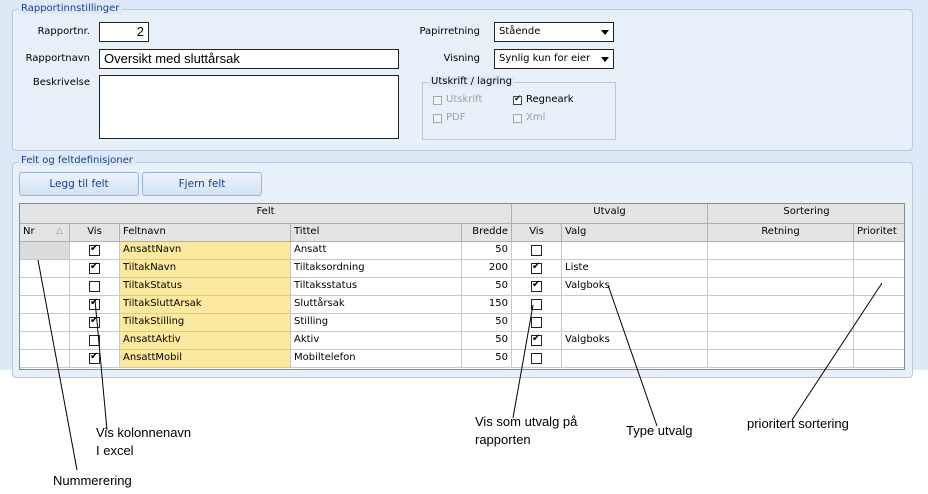 This screenshot has height=494, width=928. I want to click on annotation-vis-kolonne-line1: Vis kolonnenavn, so click(144, 432).